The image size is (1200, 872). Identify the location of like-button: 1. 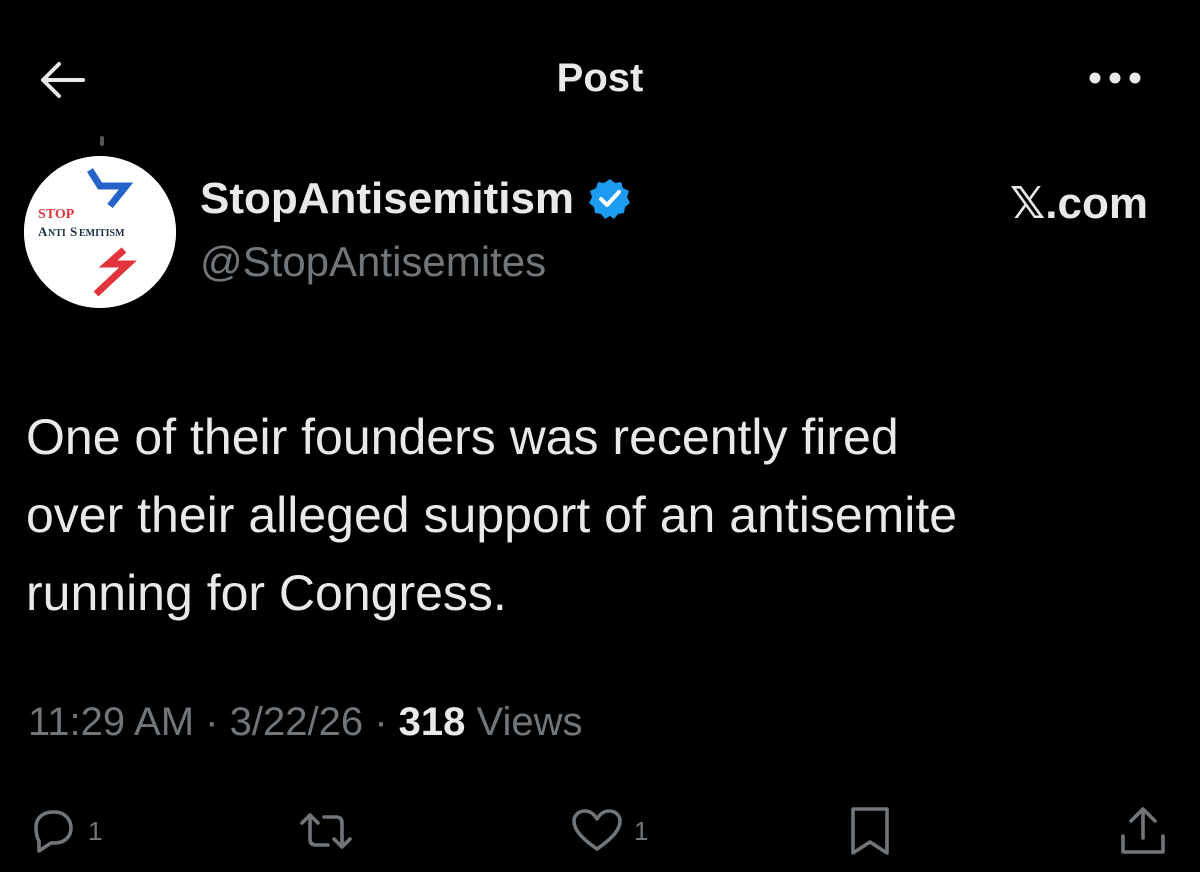
(609, 831).